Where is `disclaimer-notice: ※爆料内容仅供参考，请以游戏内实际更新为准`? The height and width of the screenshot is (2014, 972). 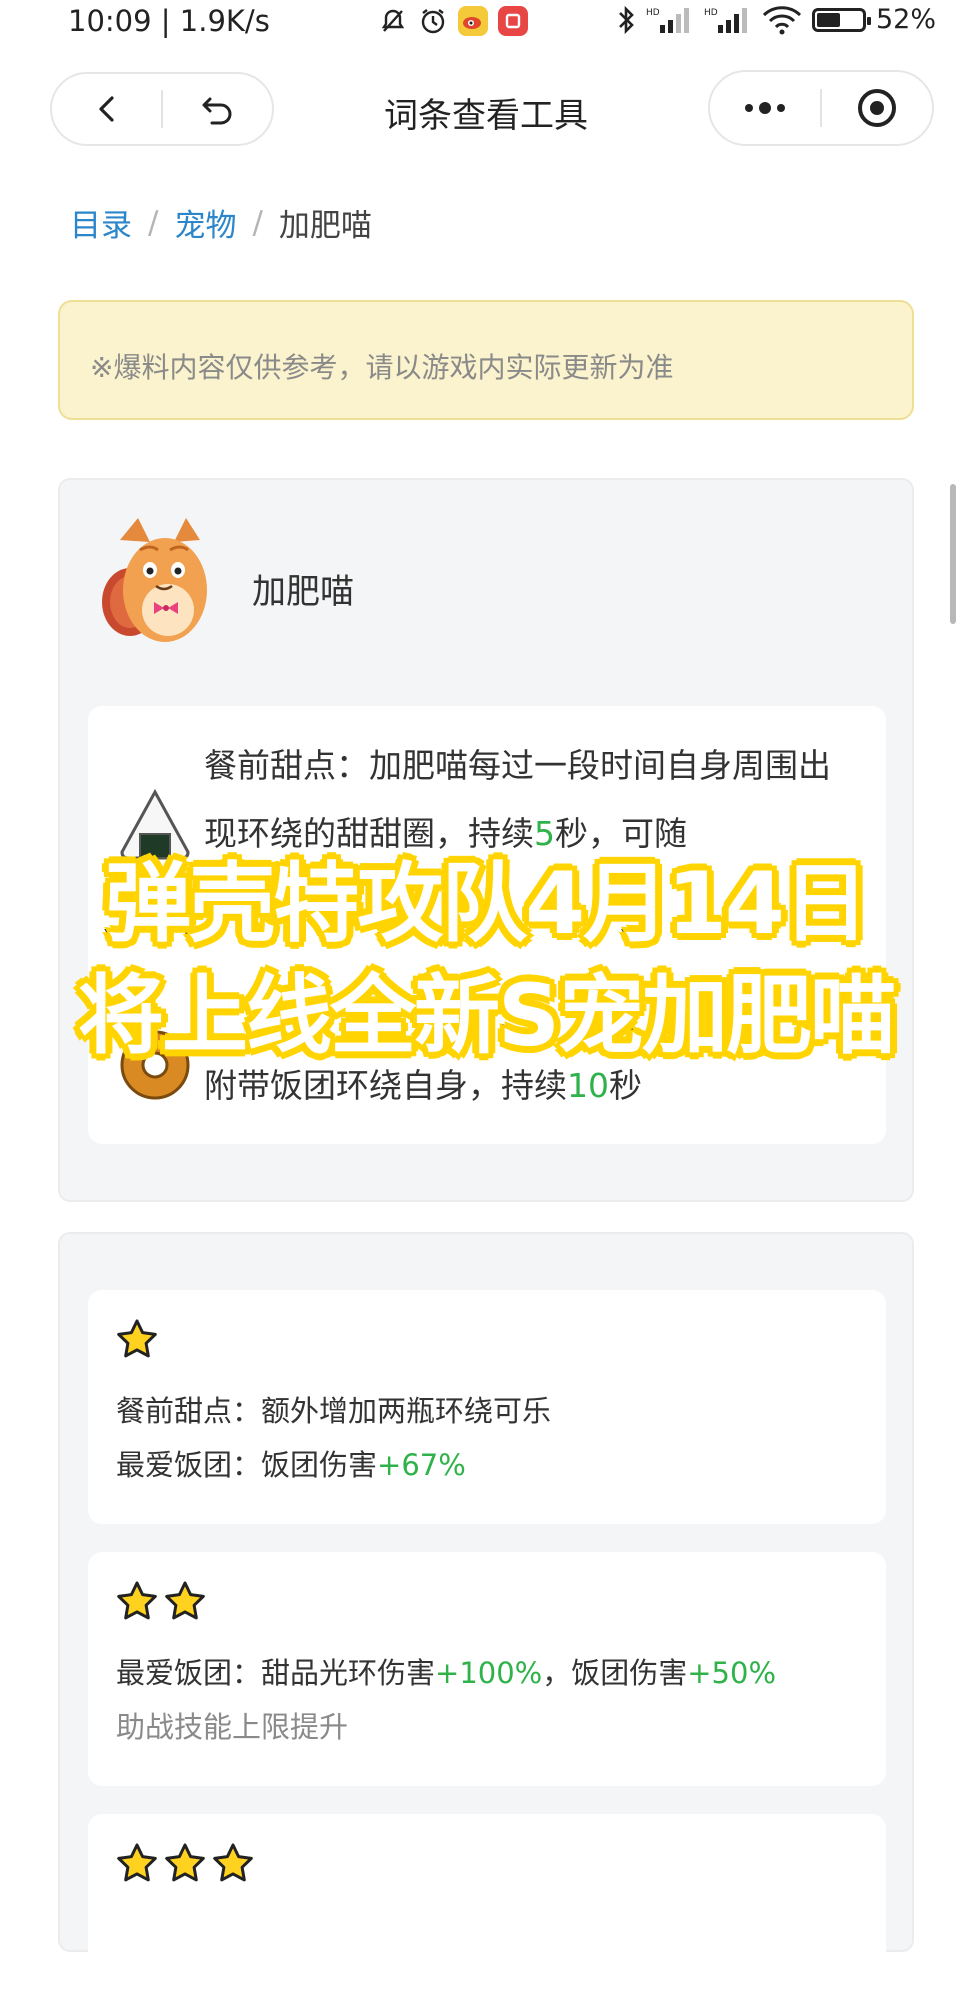
disclaimer-notice: ※爆料内容仅供参考，请以游戏内实际更新为准 is located at coordinates (486, 360).